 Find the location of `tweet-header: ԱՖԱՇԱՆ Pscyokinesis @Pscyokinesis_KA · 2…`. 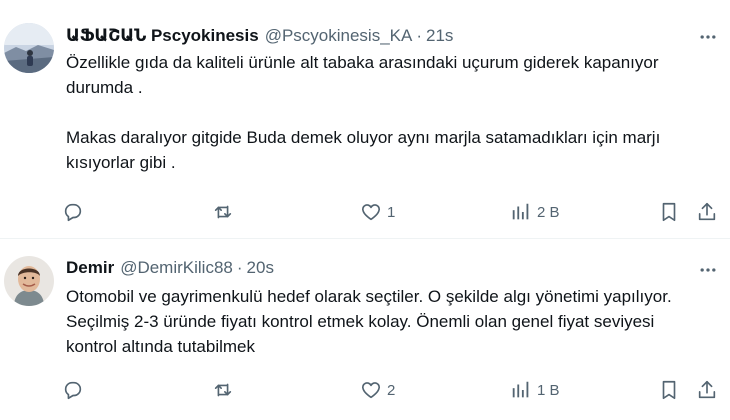

tweet-header: ԱՖԱՇԱՆ Pscyokinesis @Pscyokinesis_KA · 2… is located at coordinates (259, 36).